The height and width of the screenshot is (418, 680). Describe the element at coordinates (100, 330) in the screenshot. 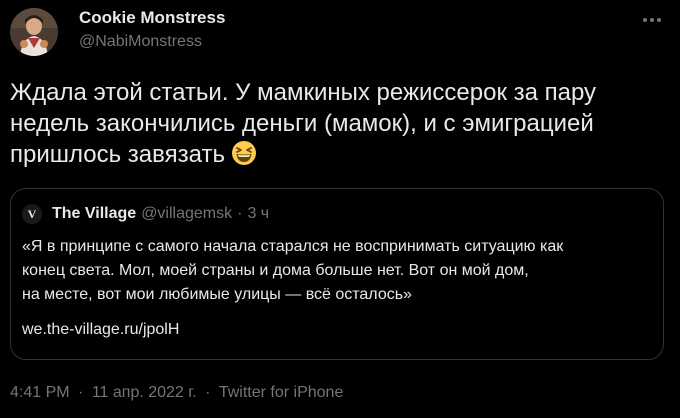

I see `quoted-tweet-link: we.the-village.ru/jpolH` at that location.